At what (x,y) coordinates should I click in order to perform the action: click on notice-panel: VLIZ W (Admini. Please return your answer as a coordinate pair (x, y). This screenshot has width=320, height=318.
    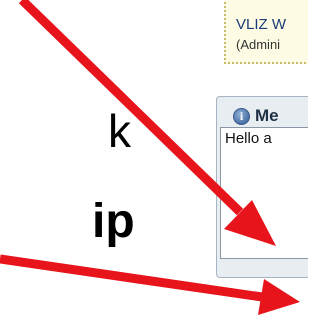
    Looking at the image, I should click on (266, 32).